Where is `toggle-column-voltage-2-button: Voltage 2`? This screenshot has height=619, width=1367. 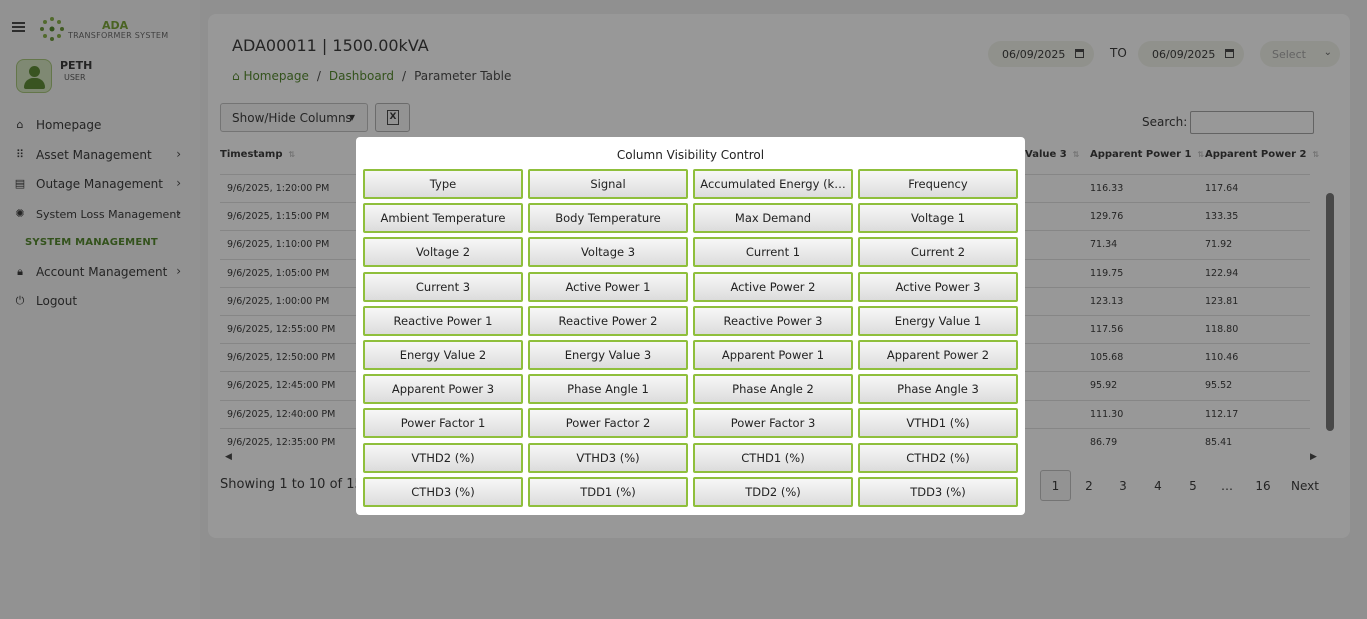
toggle-column-voltage-2-button: Voltage 2 is located at coordinates (443, 252).